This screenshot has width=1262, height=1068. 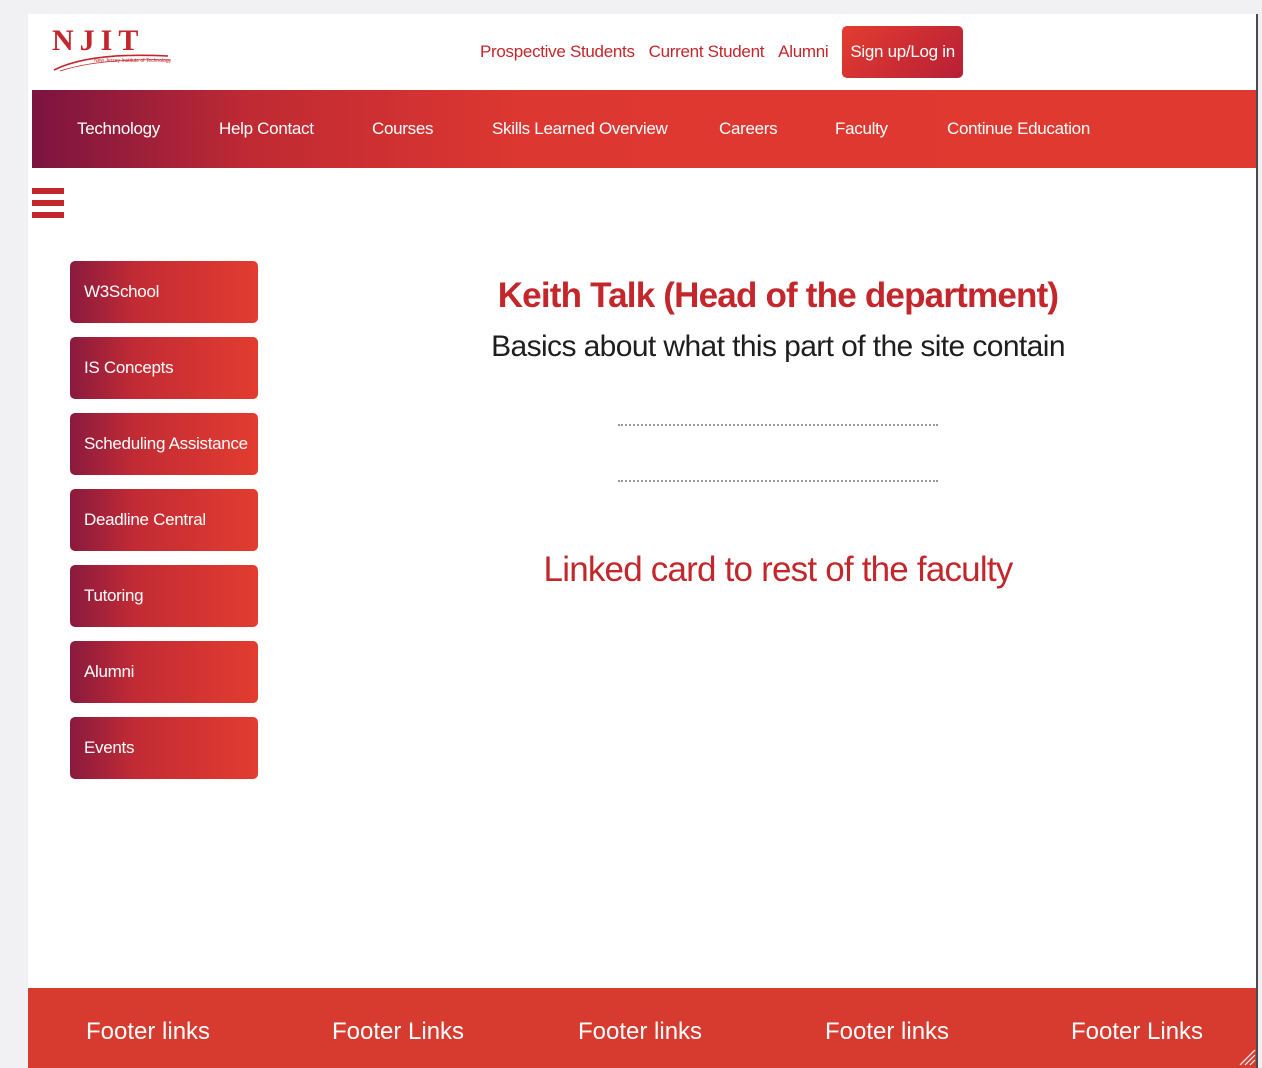 What do you see at coordinates (164, 596) in the screenshot?
I see `sidebar-item-tutoring: Tutoring` at bounding box center [164, 596].